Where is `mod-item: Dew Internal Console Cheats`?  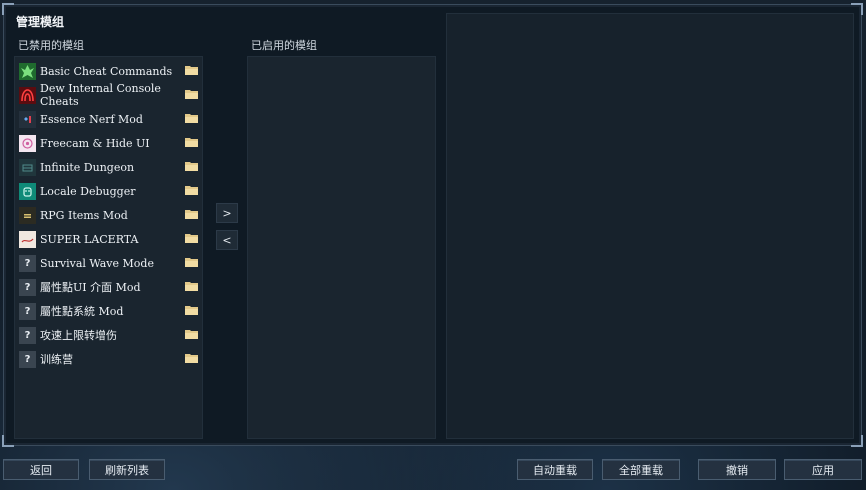 mod-item: Dew Internal Console Cheats is located at coordinates (108, 95).